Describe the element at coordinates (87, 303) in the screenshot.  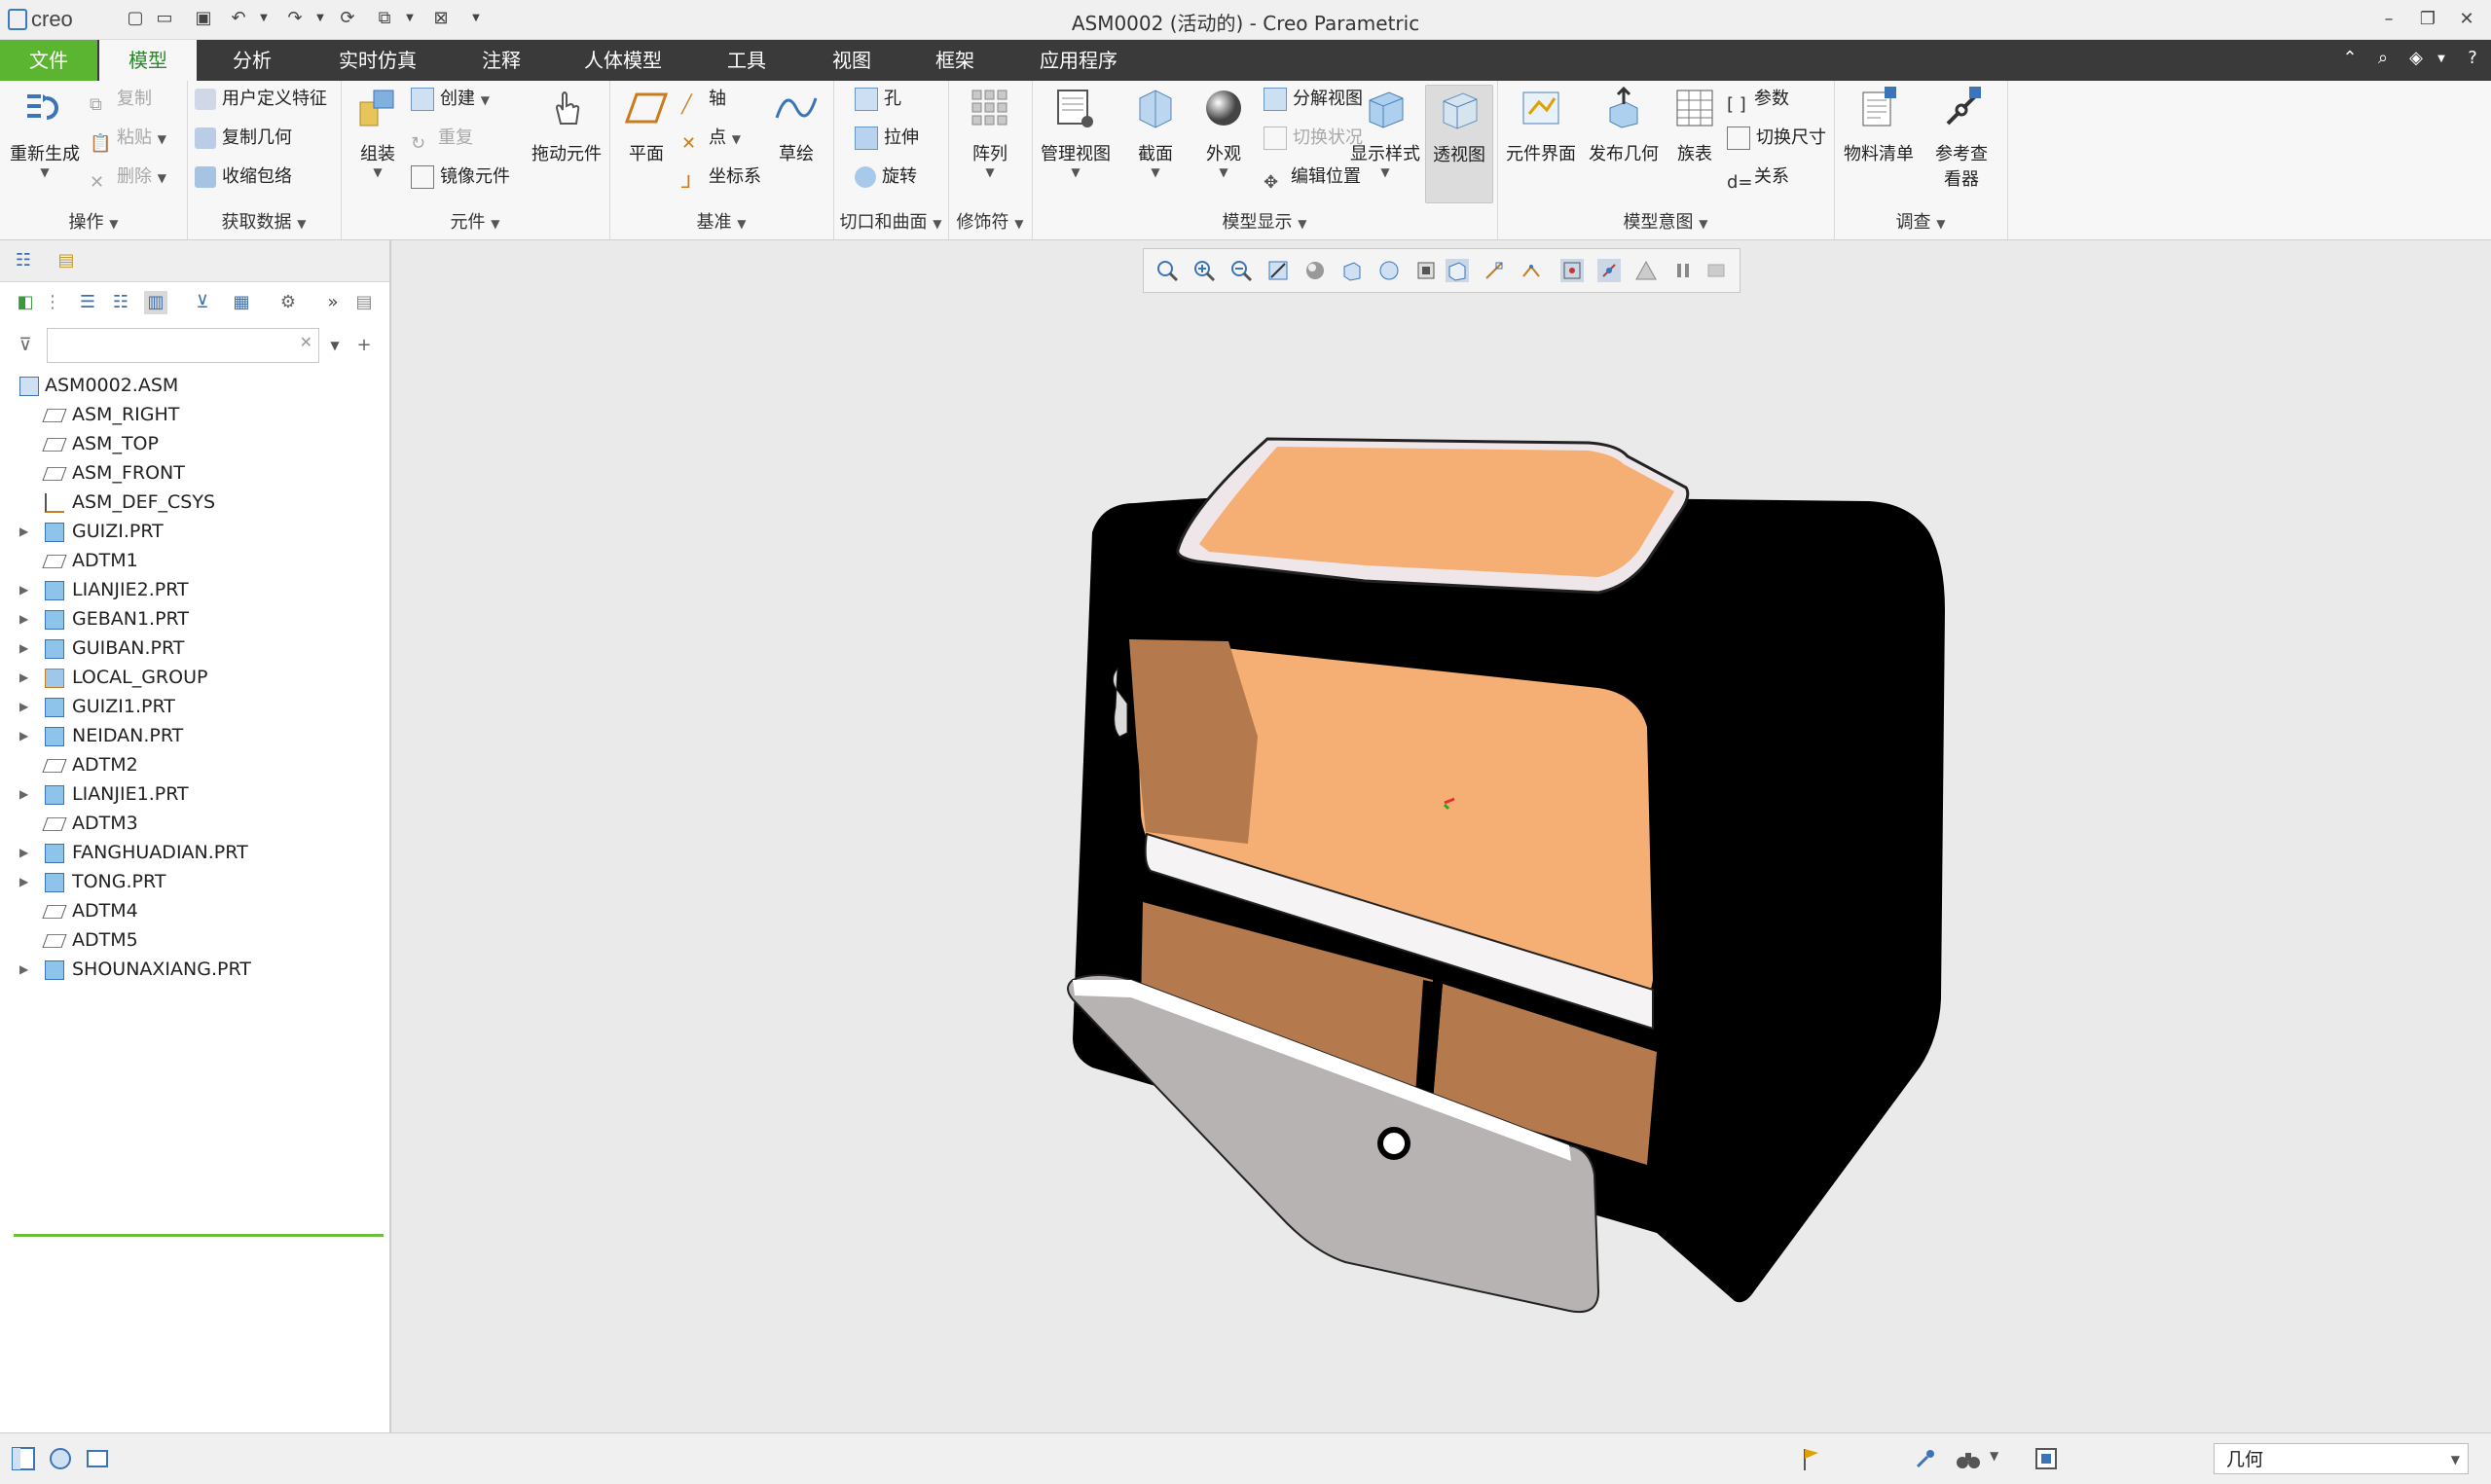
I see `tree-view-icon: ☰` at that location.